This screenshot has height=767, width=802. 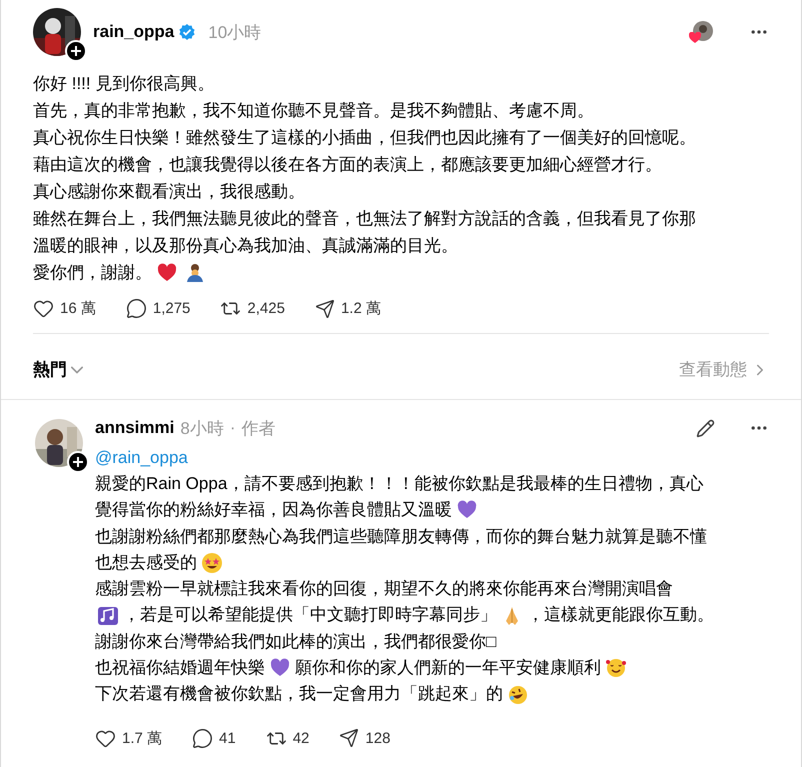 I want to click on post-text: 親愛的Rain Oppa，請不要感到抱歉！！！能被你欽點是我最棒的生日禮物，真心, so click(x=399, y=484).